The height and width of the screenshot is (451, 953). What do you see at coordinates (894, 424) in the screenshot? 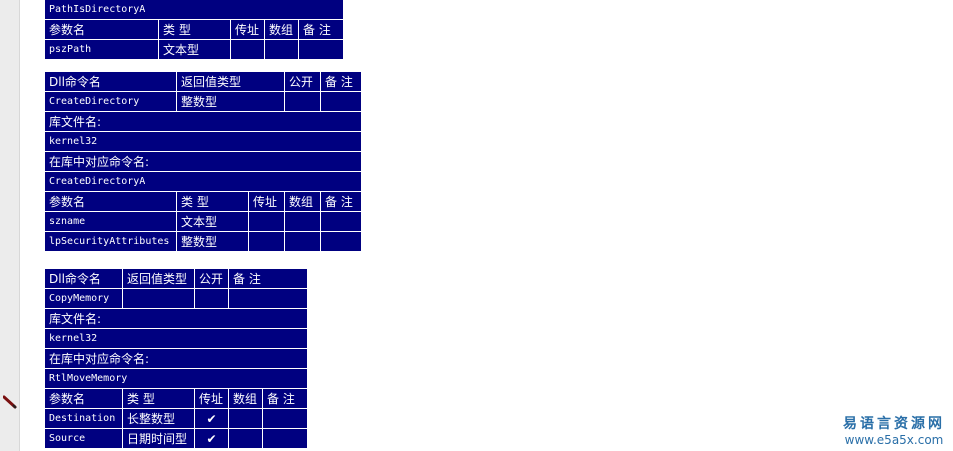
I see `watermark-title: 易语言资源网` at bounding box center [894, 424].